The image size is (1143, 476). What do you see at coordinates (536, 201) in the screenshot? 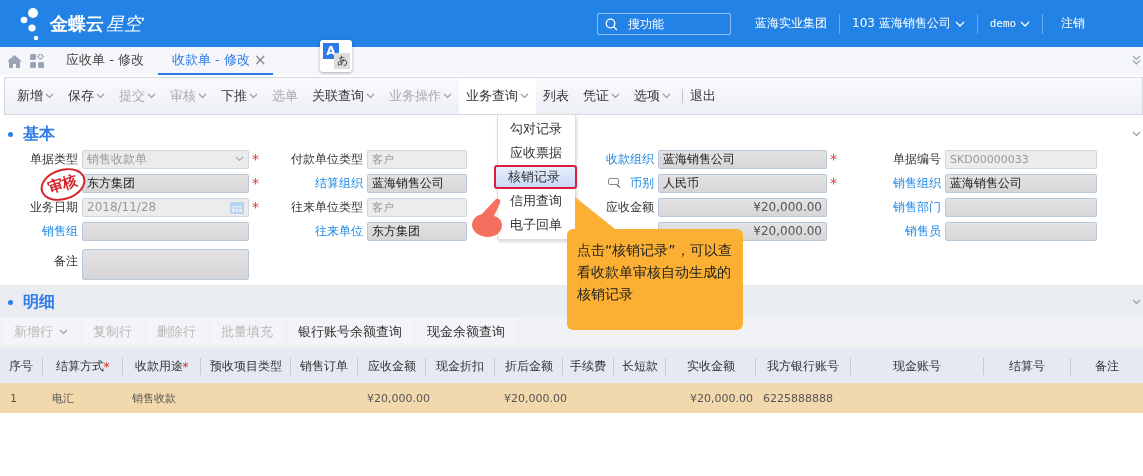
I see `menu-item: 信用查询` at bounding box center [536, 201].